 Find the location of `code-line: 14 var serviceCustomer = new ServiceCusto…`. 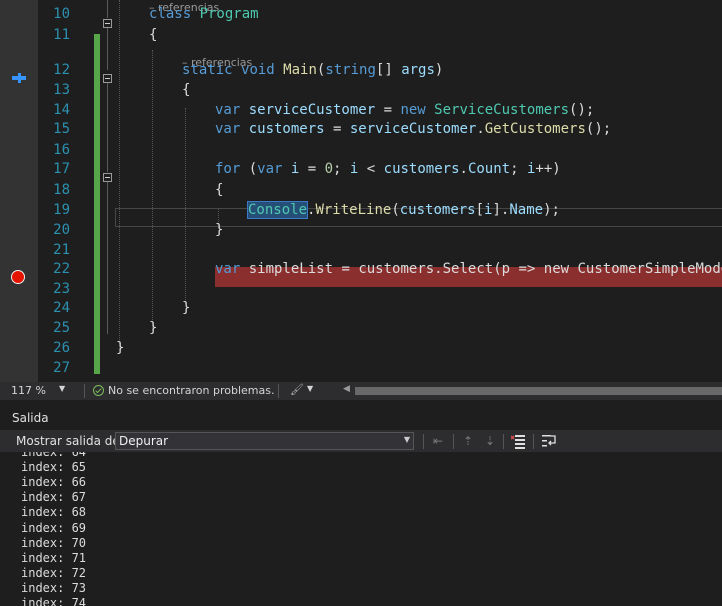

code-line: 14 var serviceCustomer = new ServiceCusto… is located at coordinates (361, 110).